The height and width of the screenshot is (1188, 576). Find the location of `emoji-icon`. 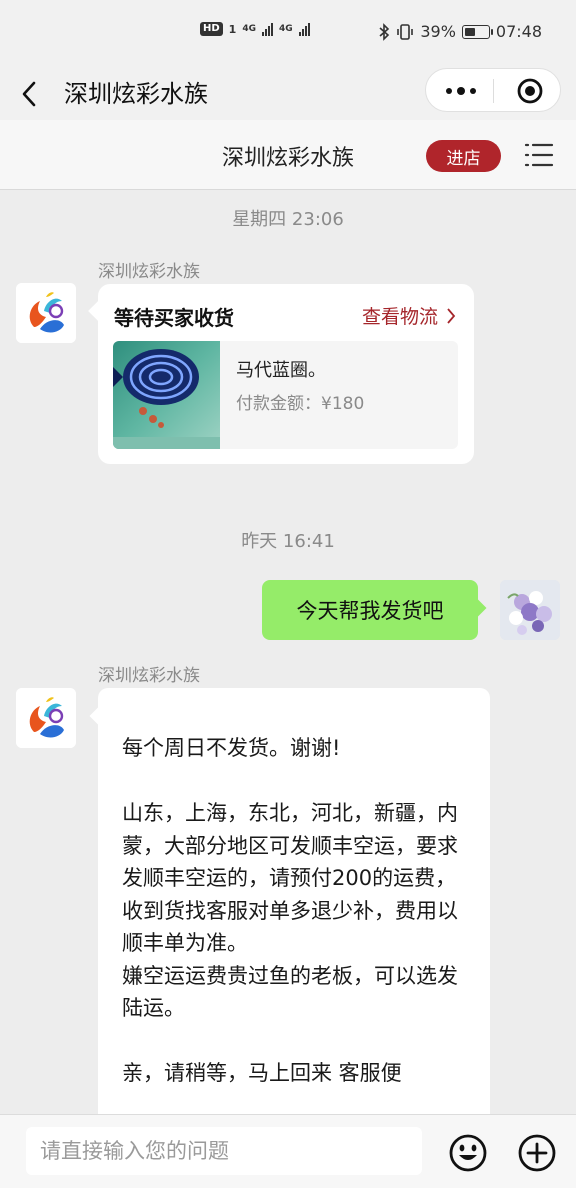

emoji-icon is located at coordinates (468, 1153).